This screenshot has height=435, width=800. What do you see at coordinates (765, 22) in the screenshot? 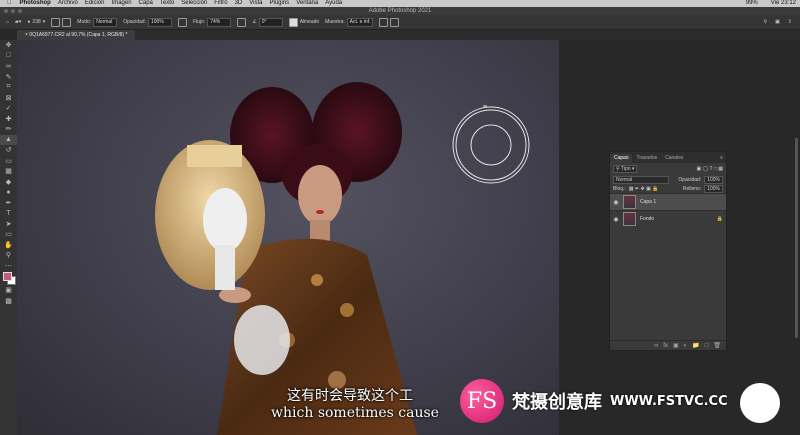
I see `search-icon: ⚲` at bounding box center [765, 22].